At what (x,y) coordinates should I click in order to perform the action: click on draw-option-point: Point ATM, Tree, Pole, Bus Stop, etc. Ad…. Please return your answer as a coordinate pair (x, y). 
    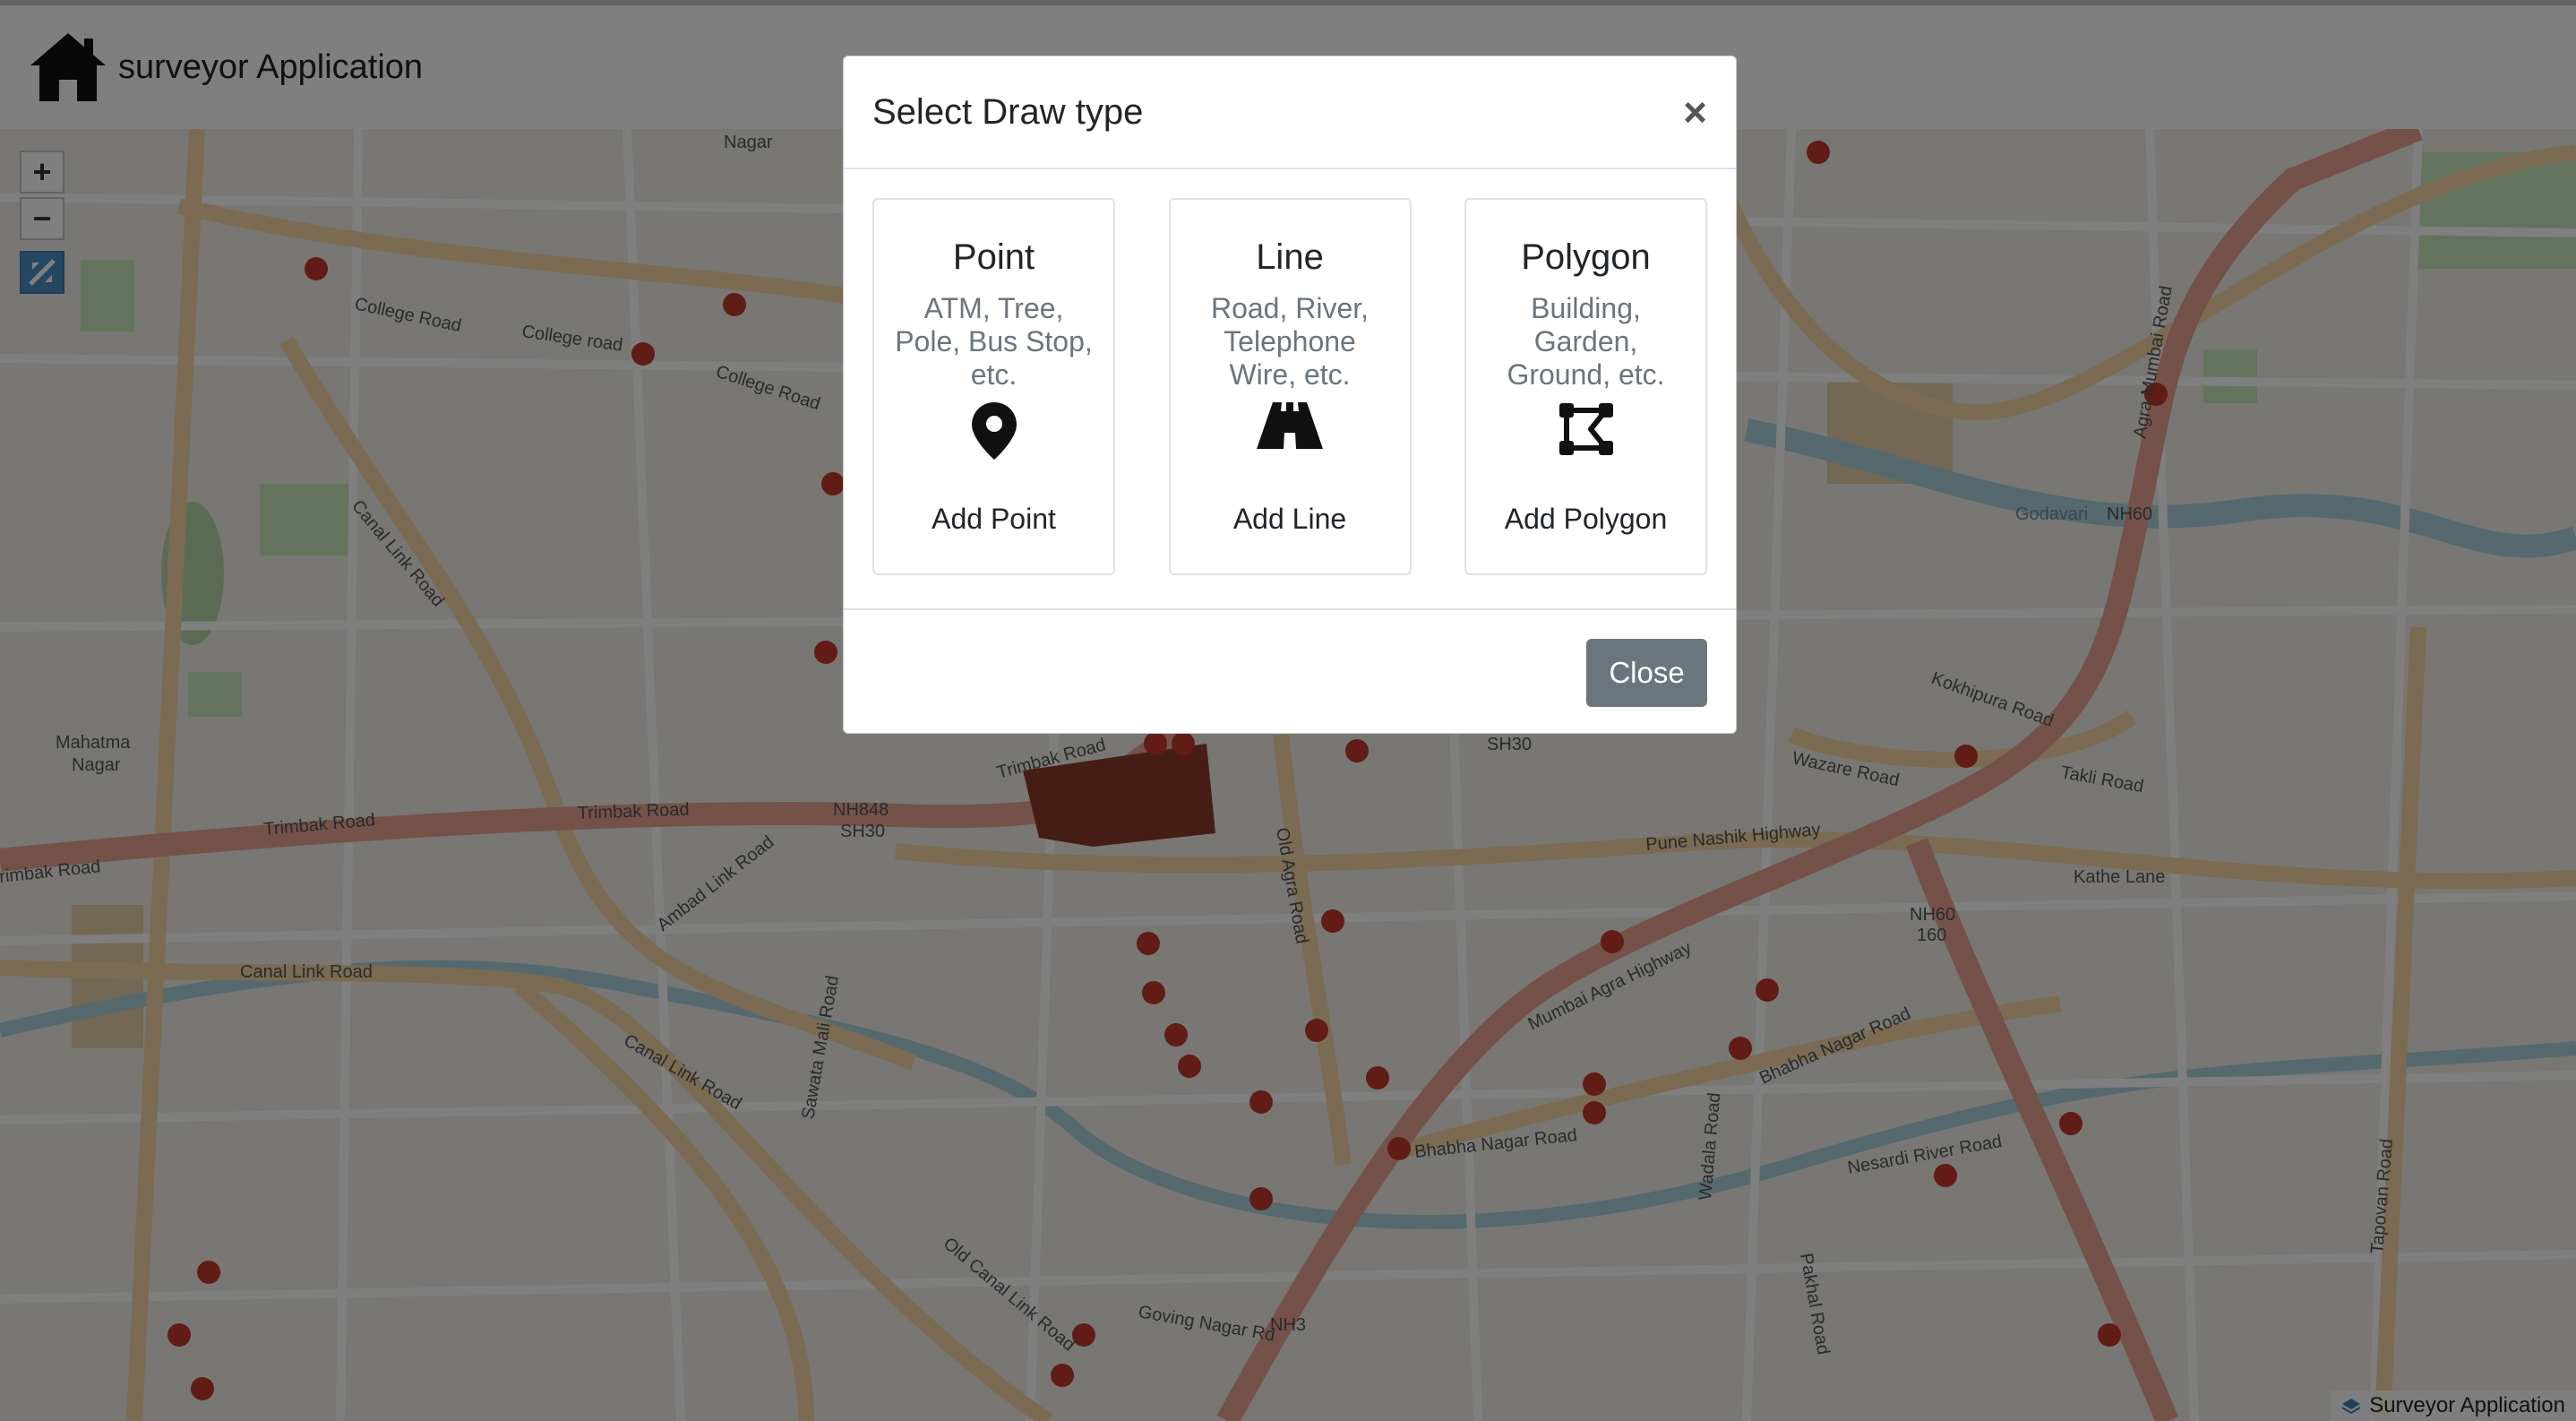
    Looking at the image, I should click on (993, 386).